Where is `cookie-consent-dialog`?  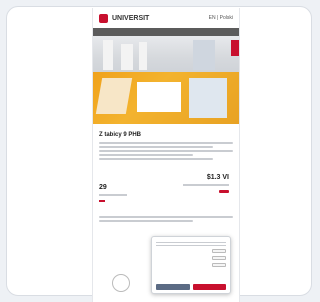 cookie-consent-dialog is located at coordinates (191, 265).